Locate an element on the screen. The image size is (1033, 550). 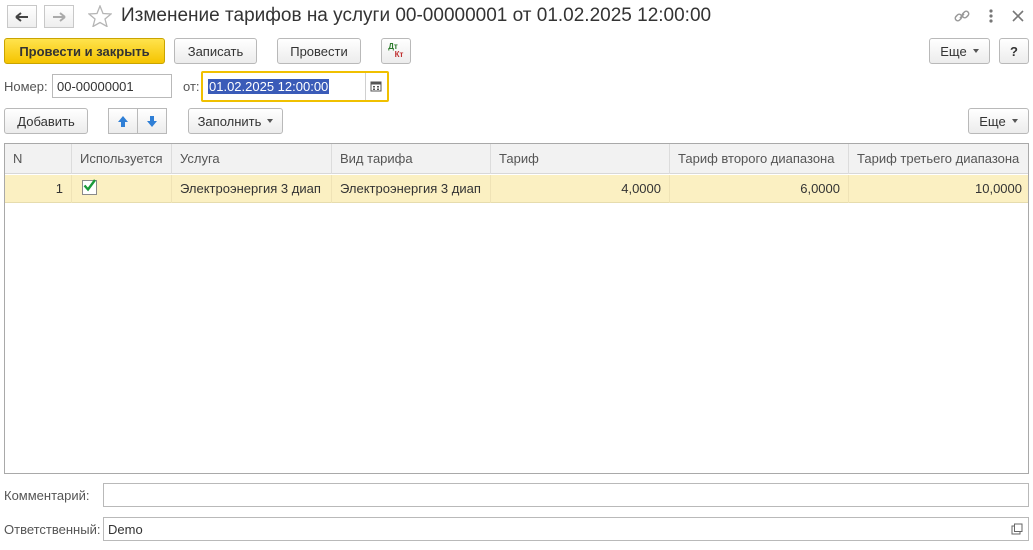
arrow-up-icon is located at coordinates (123, 121).